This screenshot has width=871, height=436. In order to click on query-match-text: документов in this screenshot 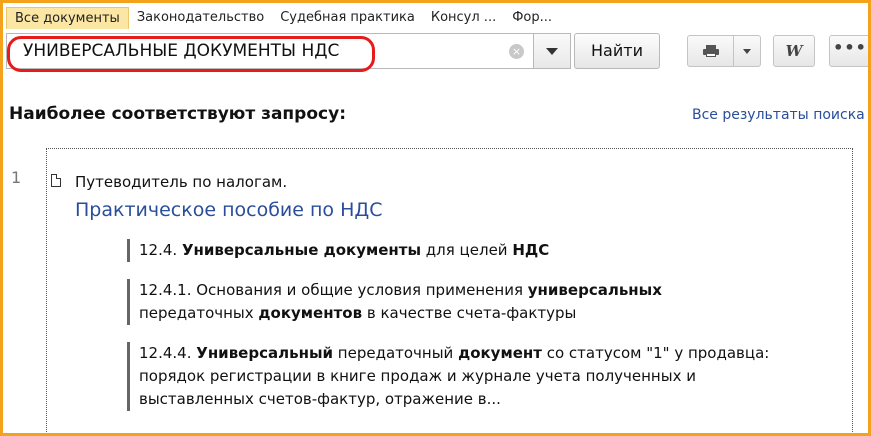, I will do `click(310, 313)`.